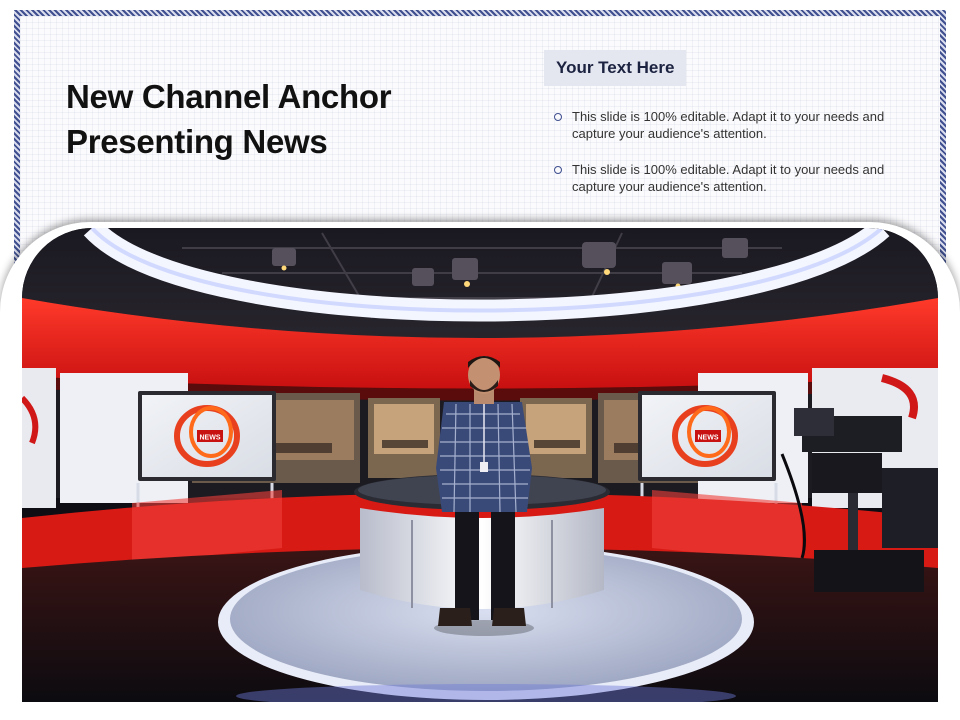  What do you see at coordinates (615, 68) in the screenshot?
I see `text-tag: Your Text Here` at bounding box center [615, 68].